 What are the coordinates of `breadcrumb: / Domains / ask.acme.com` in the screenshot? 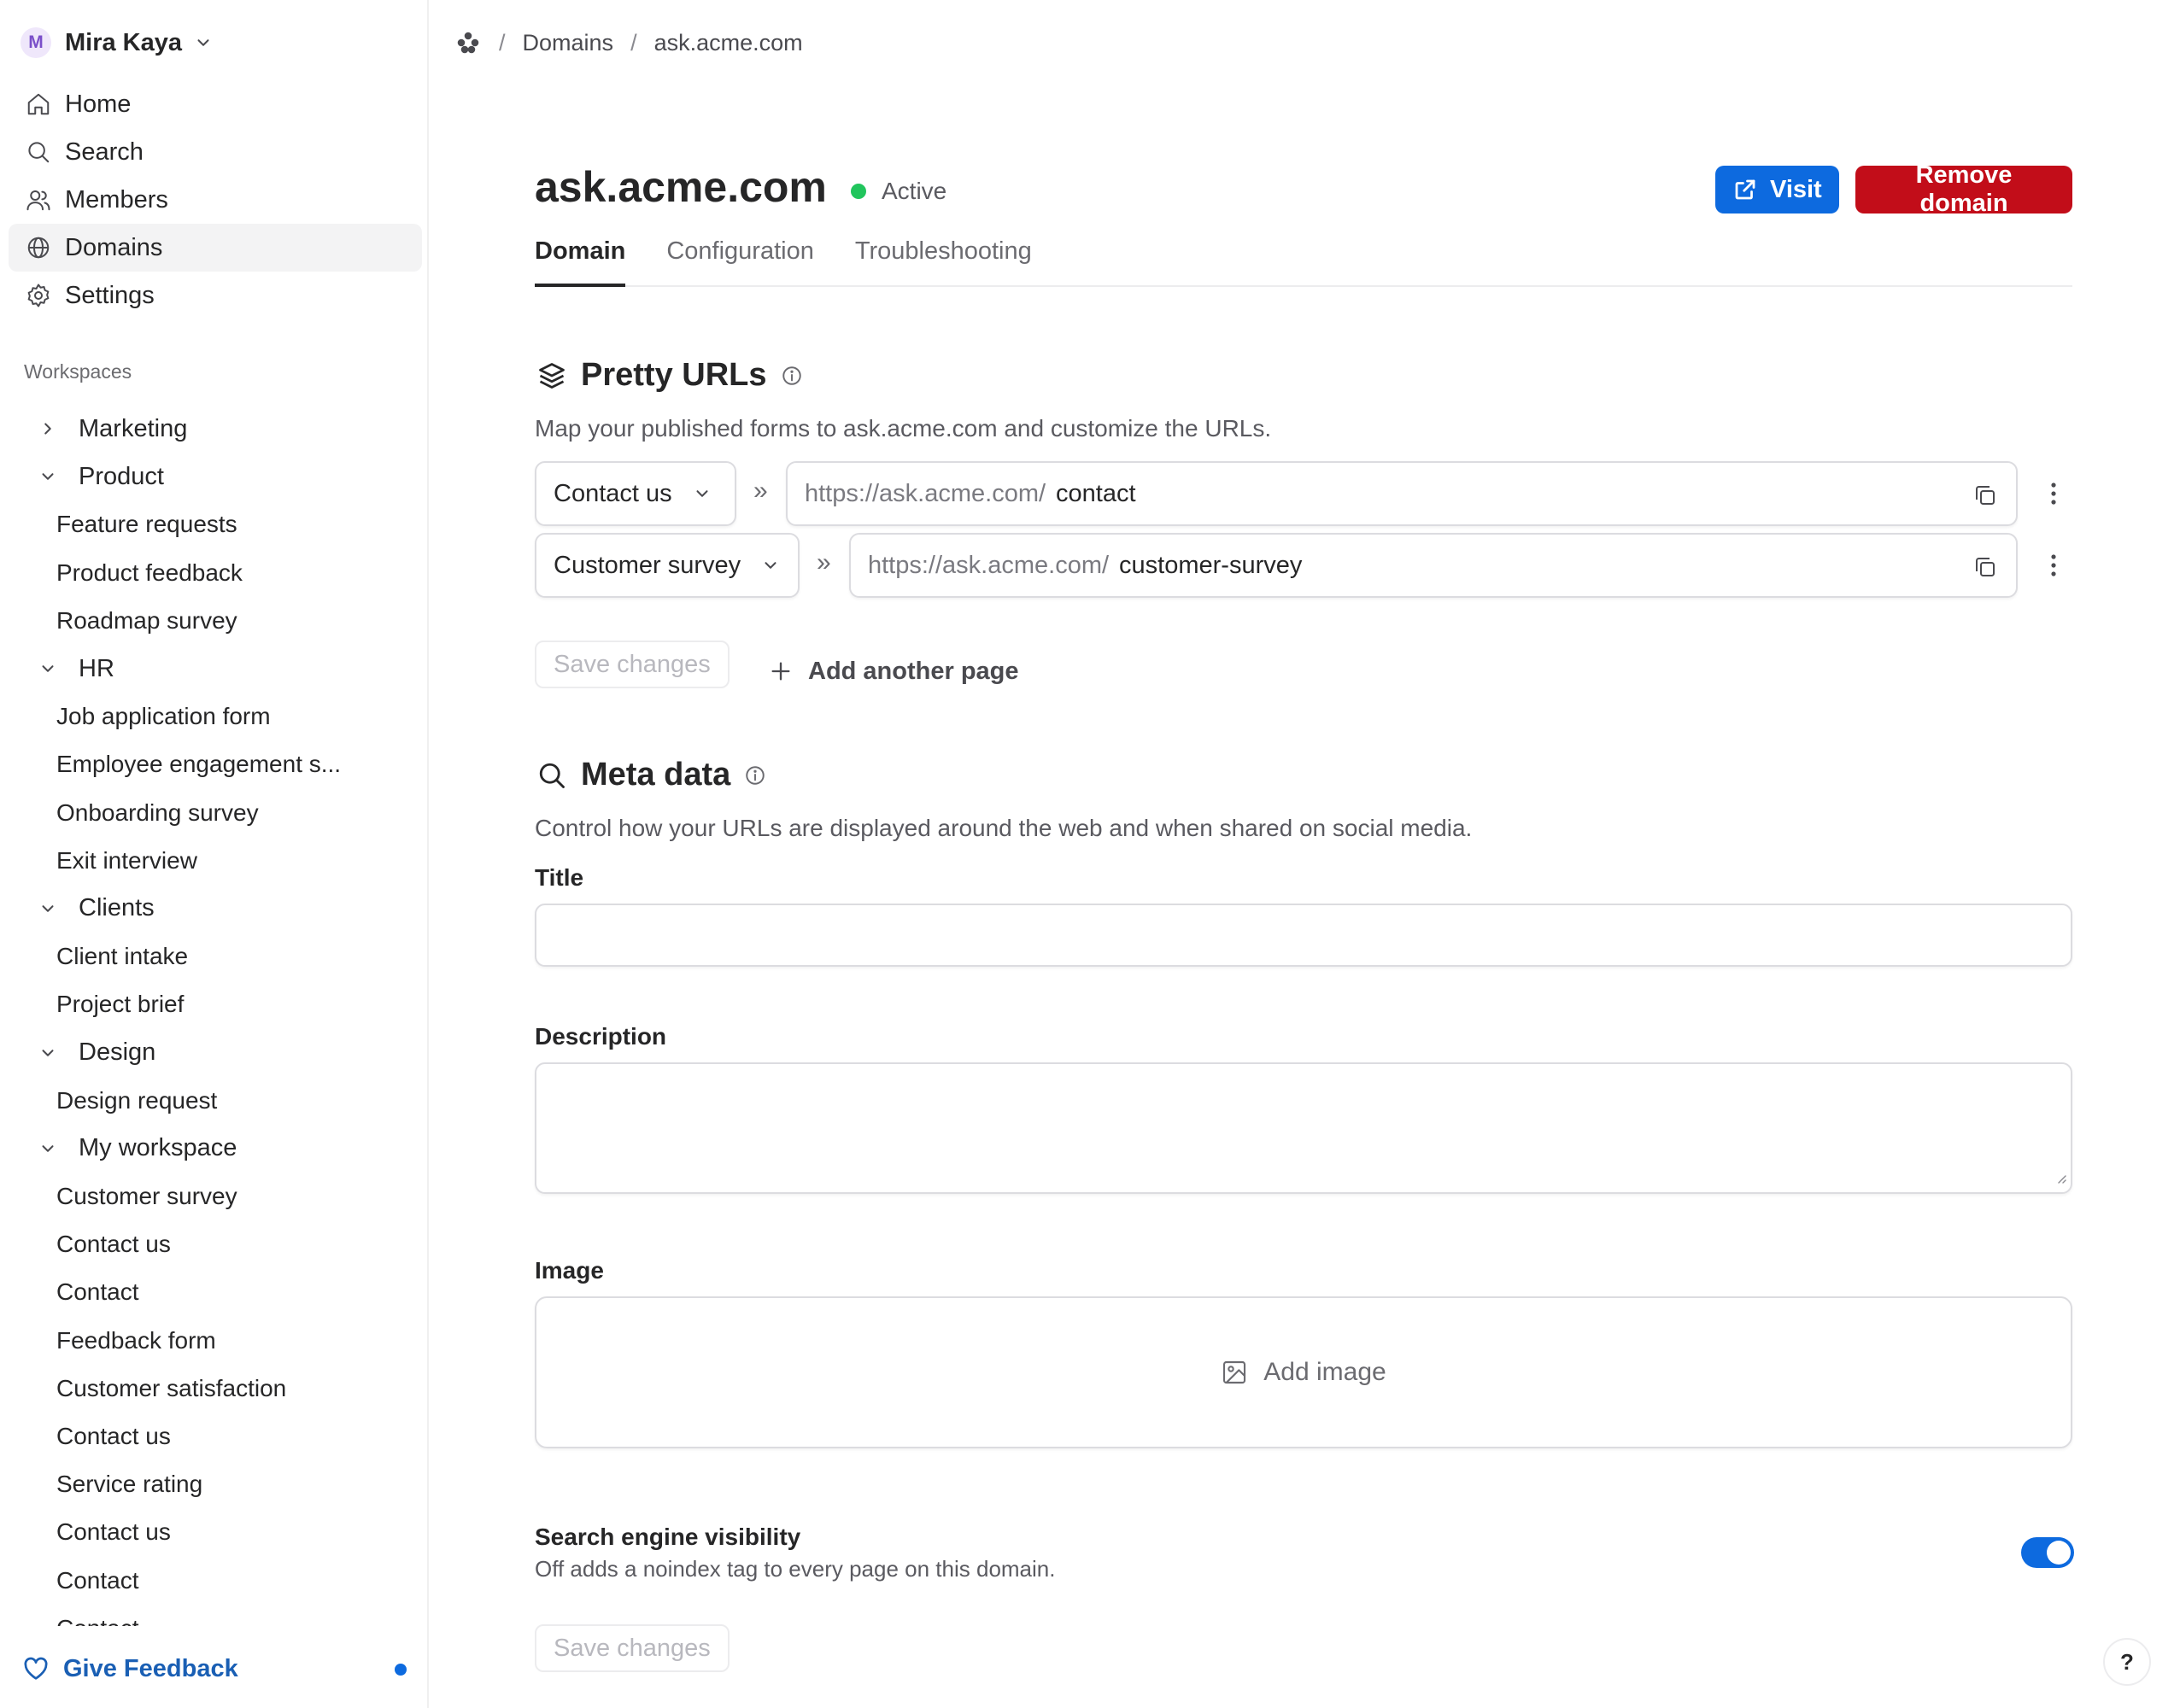 It's located at (628, 43).